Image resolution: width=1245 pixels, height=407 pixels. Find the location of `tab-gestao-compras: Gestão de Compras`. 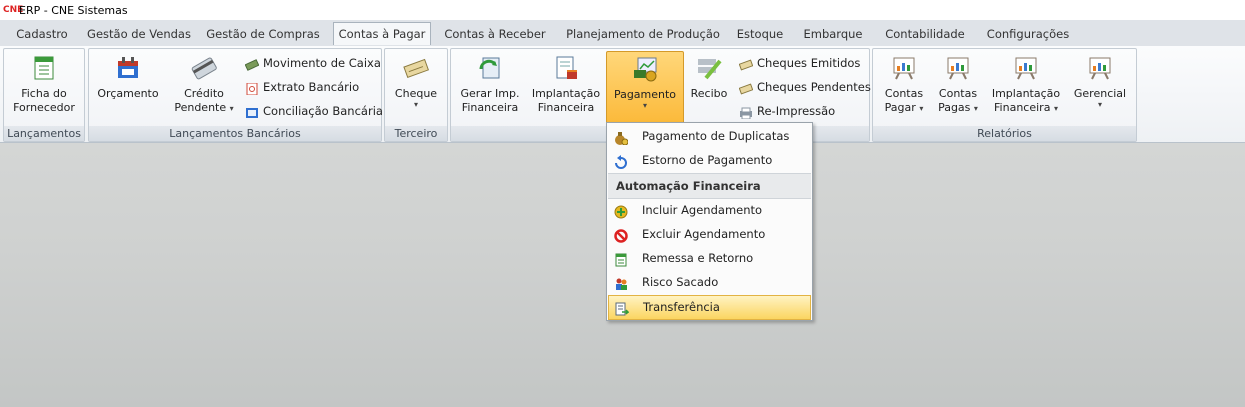

tab-gestao-compras: Gestão de Compras is located at coordinates (263, 34).